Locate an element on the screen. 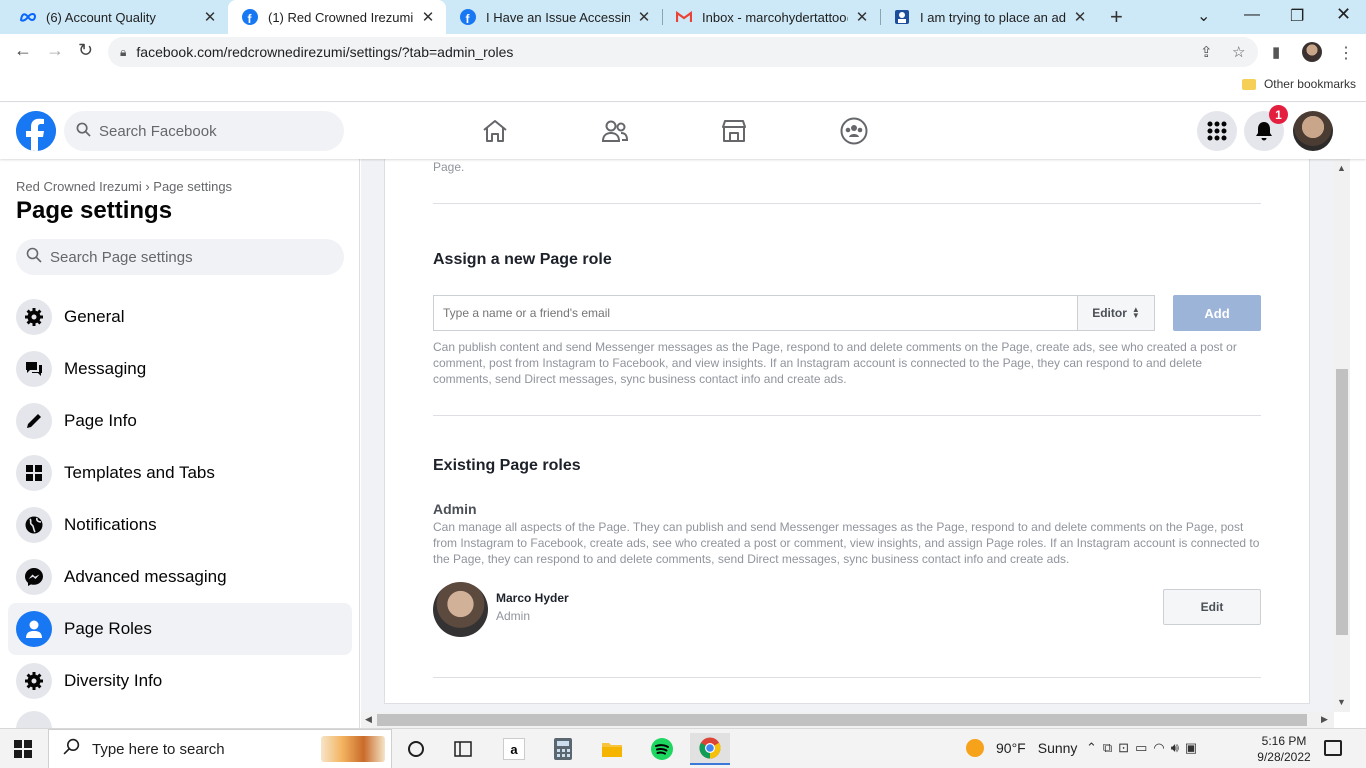 Image resolution: width=1366 pixels, height=768 pixels. scroll-left-icon: ◀ is located at coordinates (368, 719).